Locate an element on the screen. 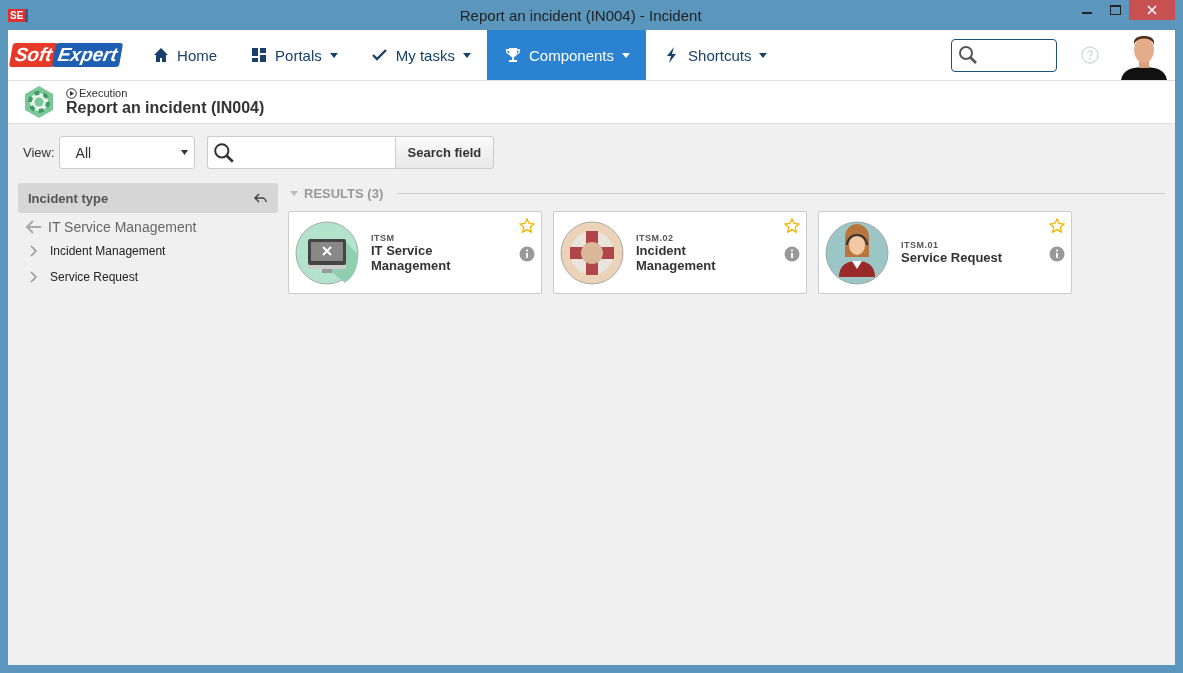 The width and height of the screenshot is (1183, 673). caret-icon is located at coordinates (184, 152).